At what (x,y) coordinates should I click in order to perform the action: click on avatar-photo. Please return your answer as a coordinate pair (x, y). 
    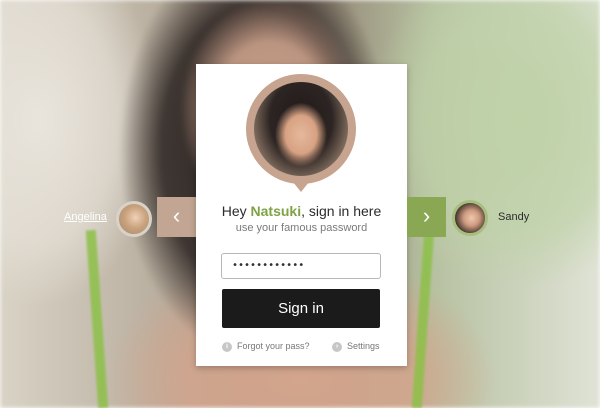
    Looking at the image, I should click on (301, 129).